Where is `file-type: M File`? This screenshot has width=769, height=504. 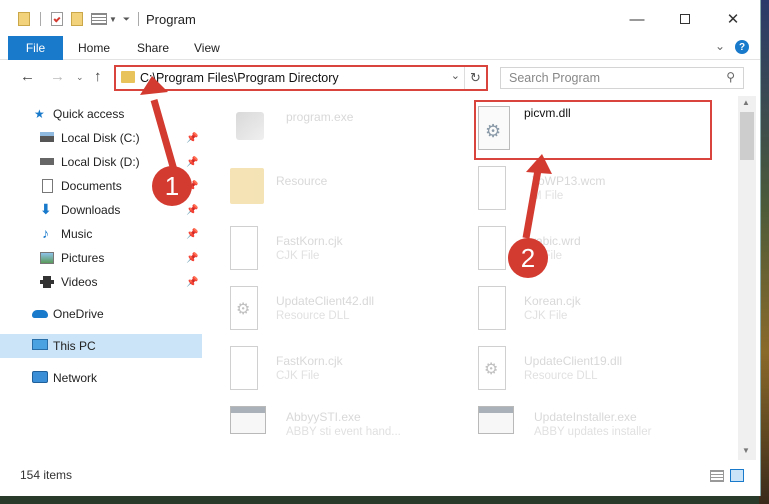 file-type: M File is located at coordinates (548, 196).